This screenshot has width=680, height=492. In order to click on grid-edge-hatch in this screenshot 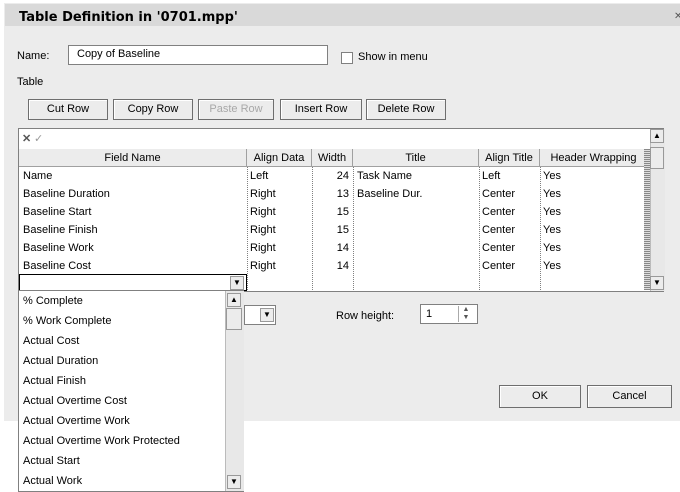, I will do `click(647, 219)`.